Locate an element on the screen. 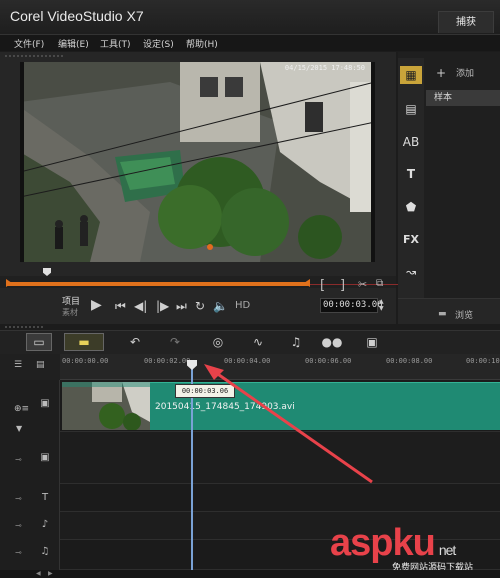 Image resolution: width=500 pixels, height=578 pixels. watermark-logo: aspku net is located at coordinates (393, 543).